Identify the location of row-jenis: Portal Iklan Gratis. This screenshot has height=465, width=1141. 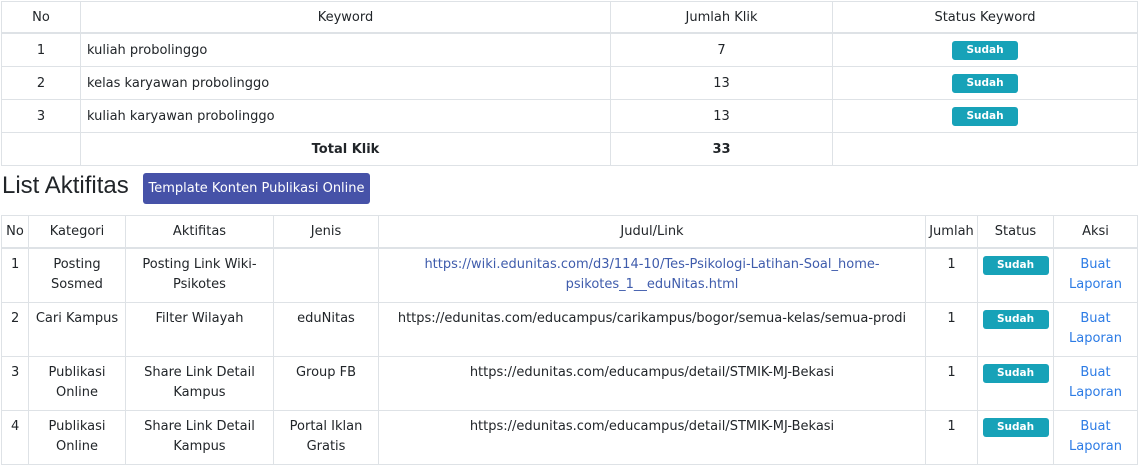
(326, 437).